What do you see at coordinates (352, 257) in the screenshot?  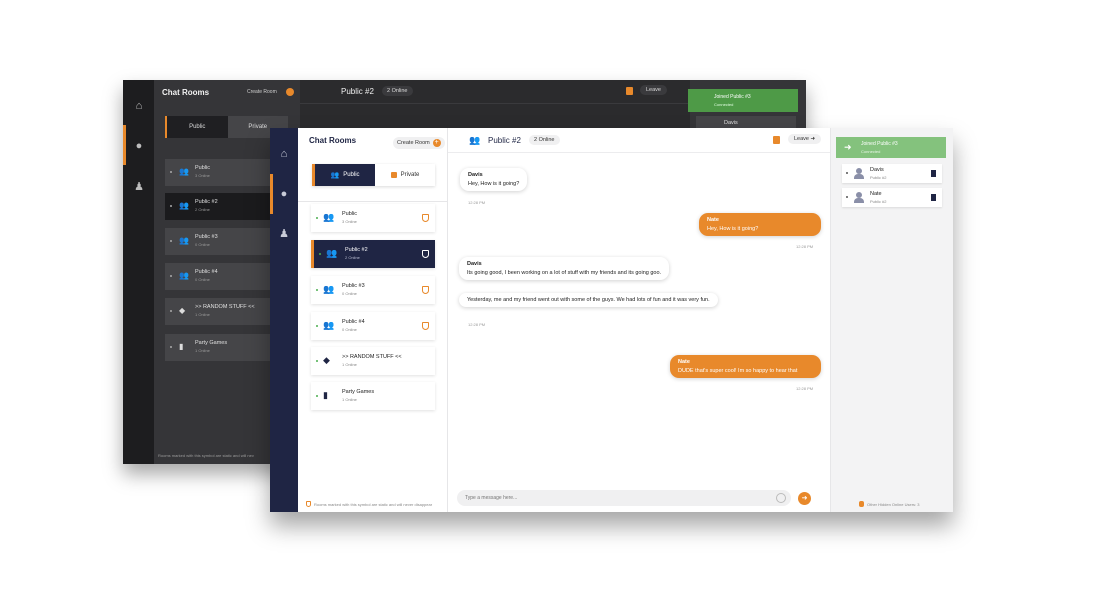 I see `room-online: 2 Online` at bounding box center [352, 257].